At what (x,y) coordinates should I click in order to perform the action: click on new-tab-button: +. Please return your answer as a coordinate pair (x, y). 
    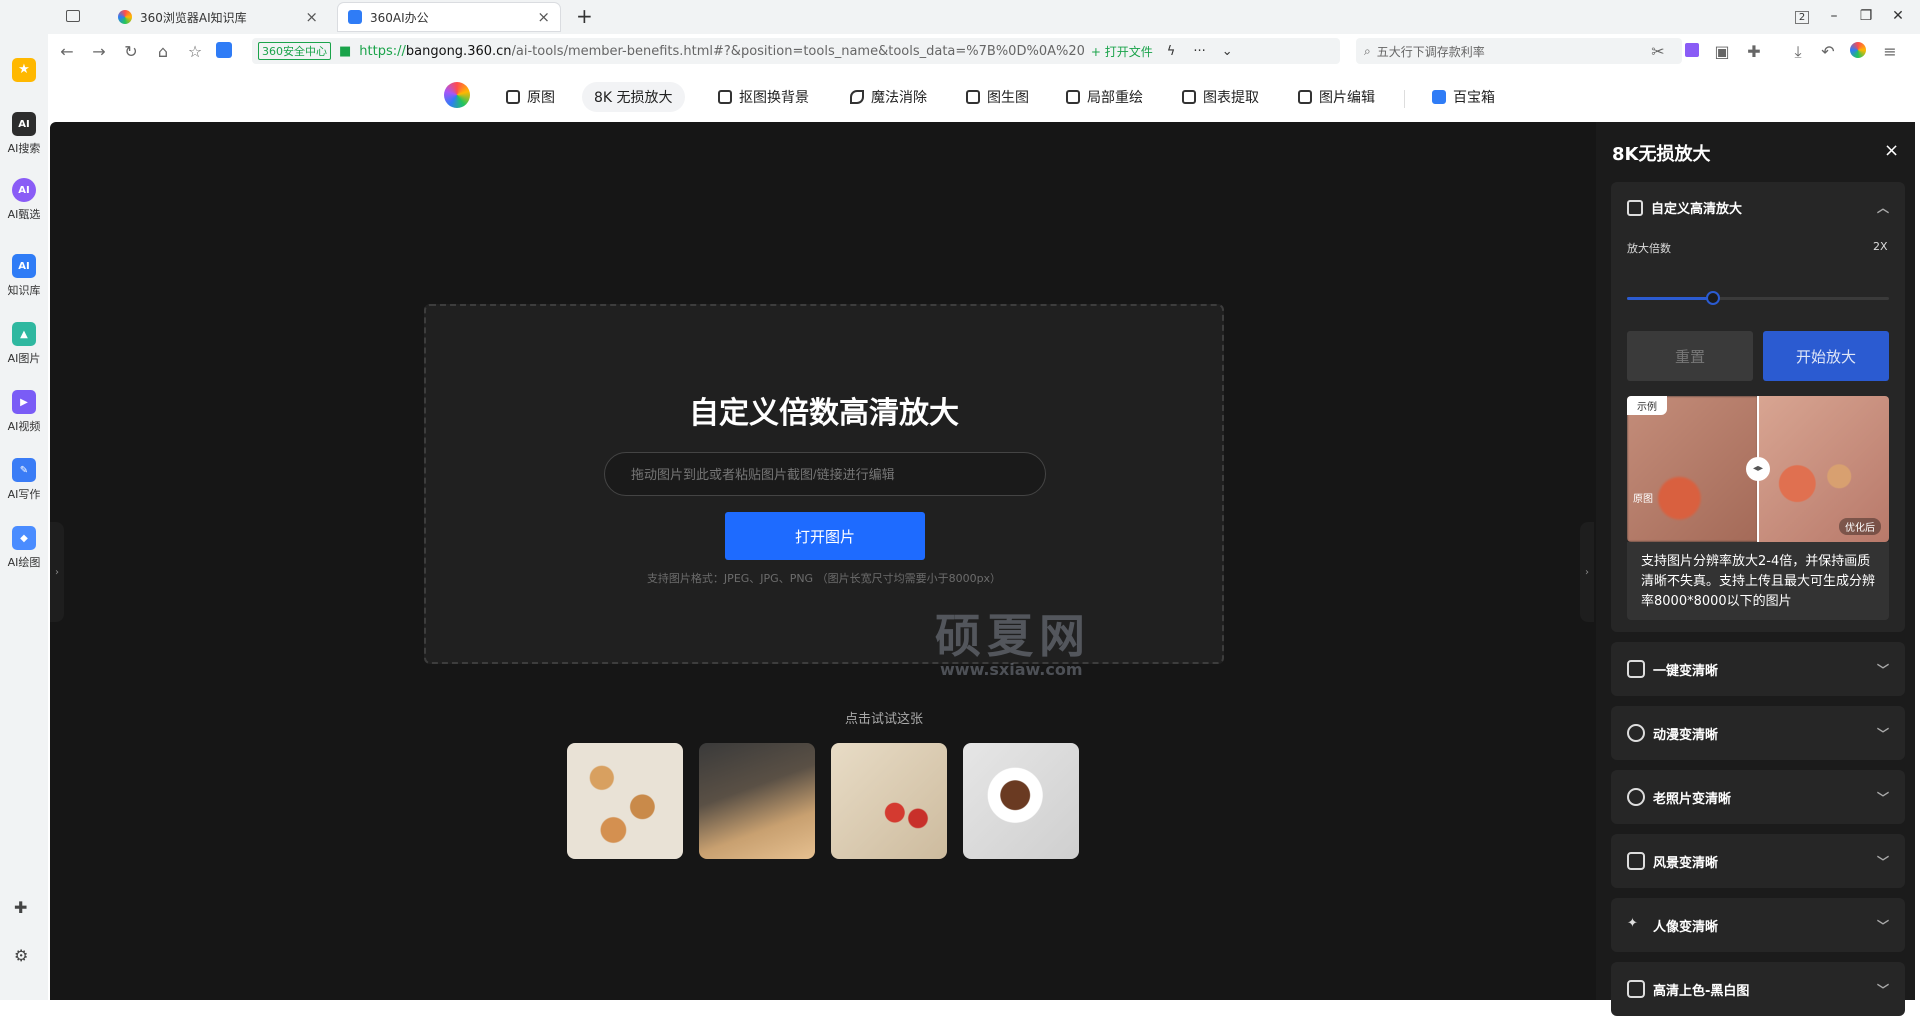
    Looking at the image, I should click on (584, 16).